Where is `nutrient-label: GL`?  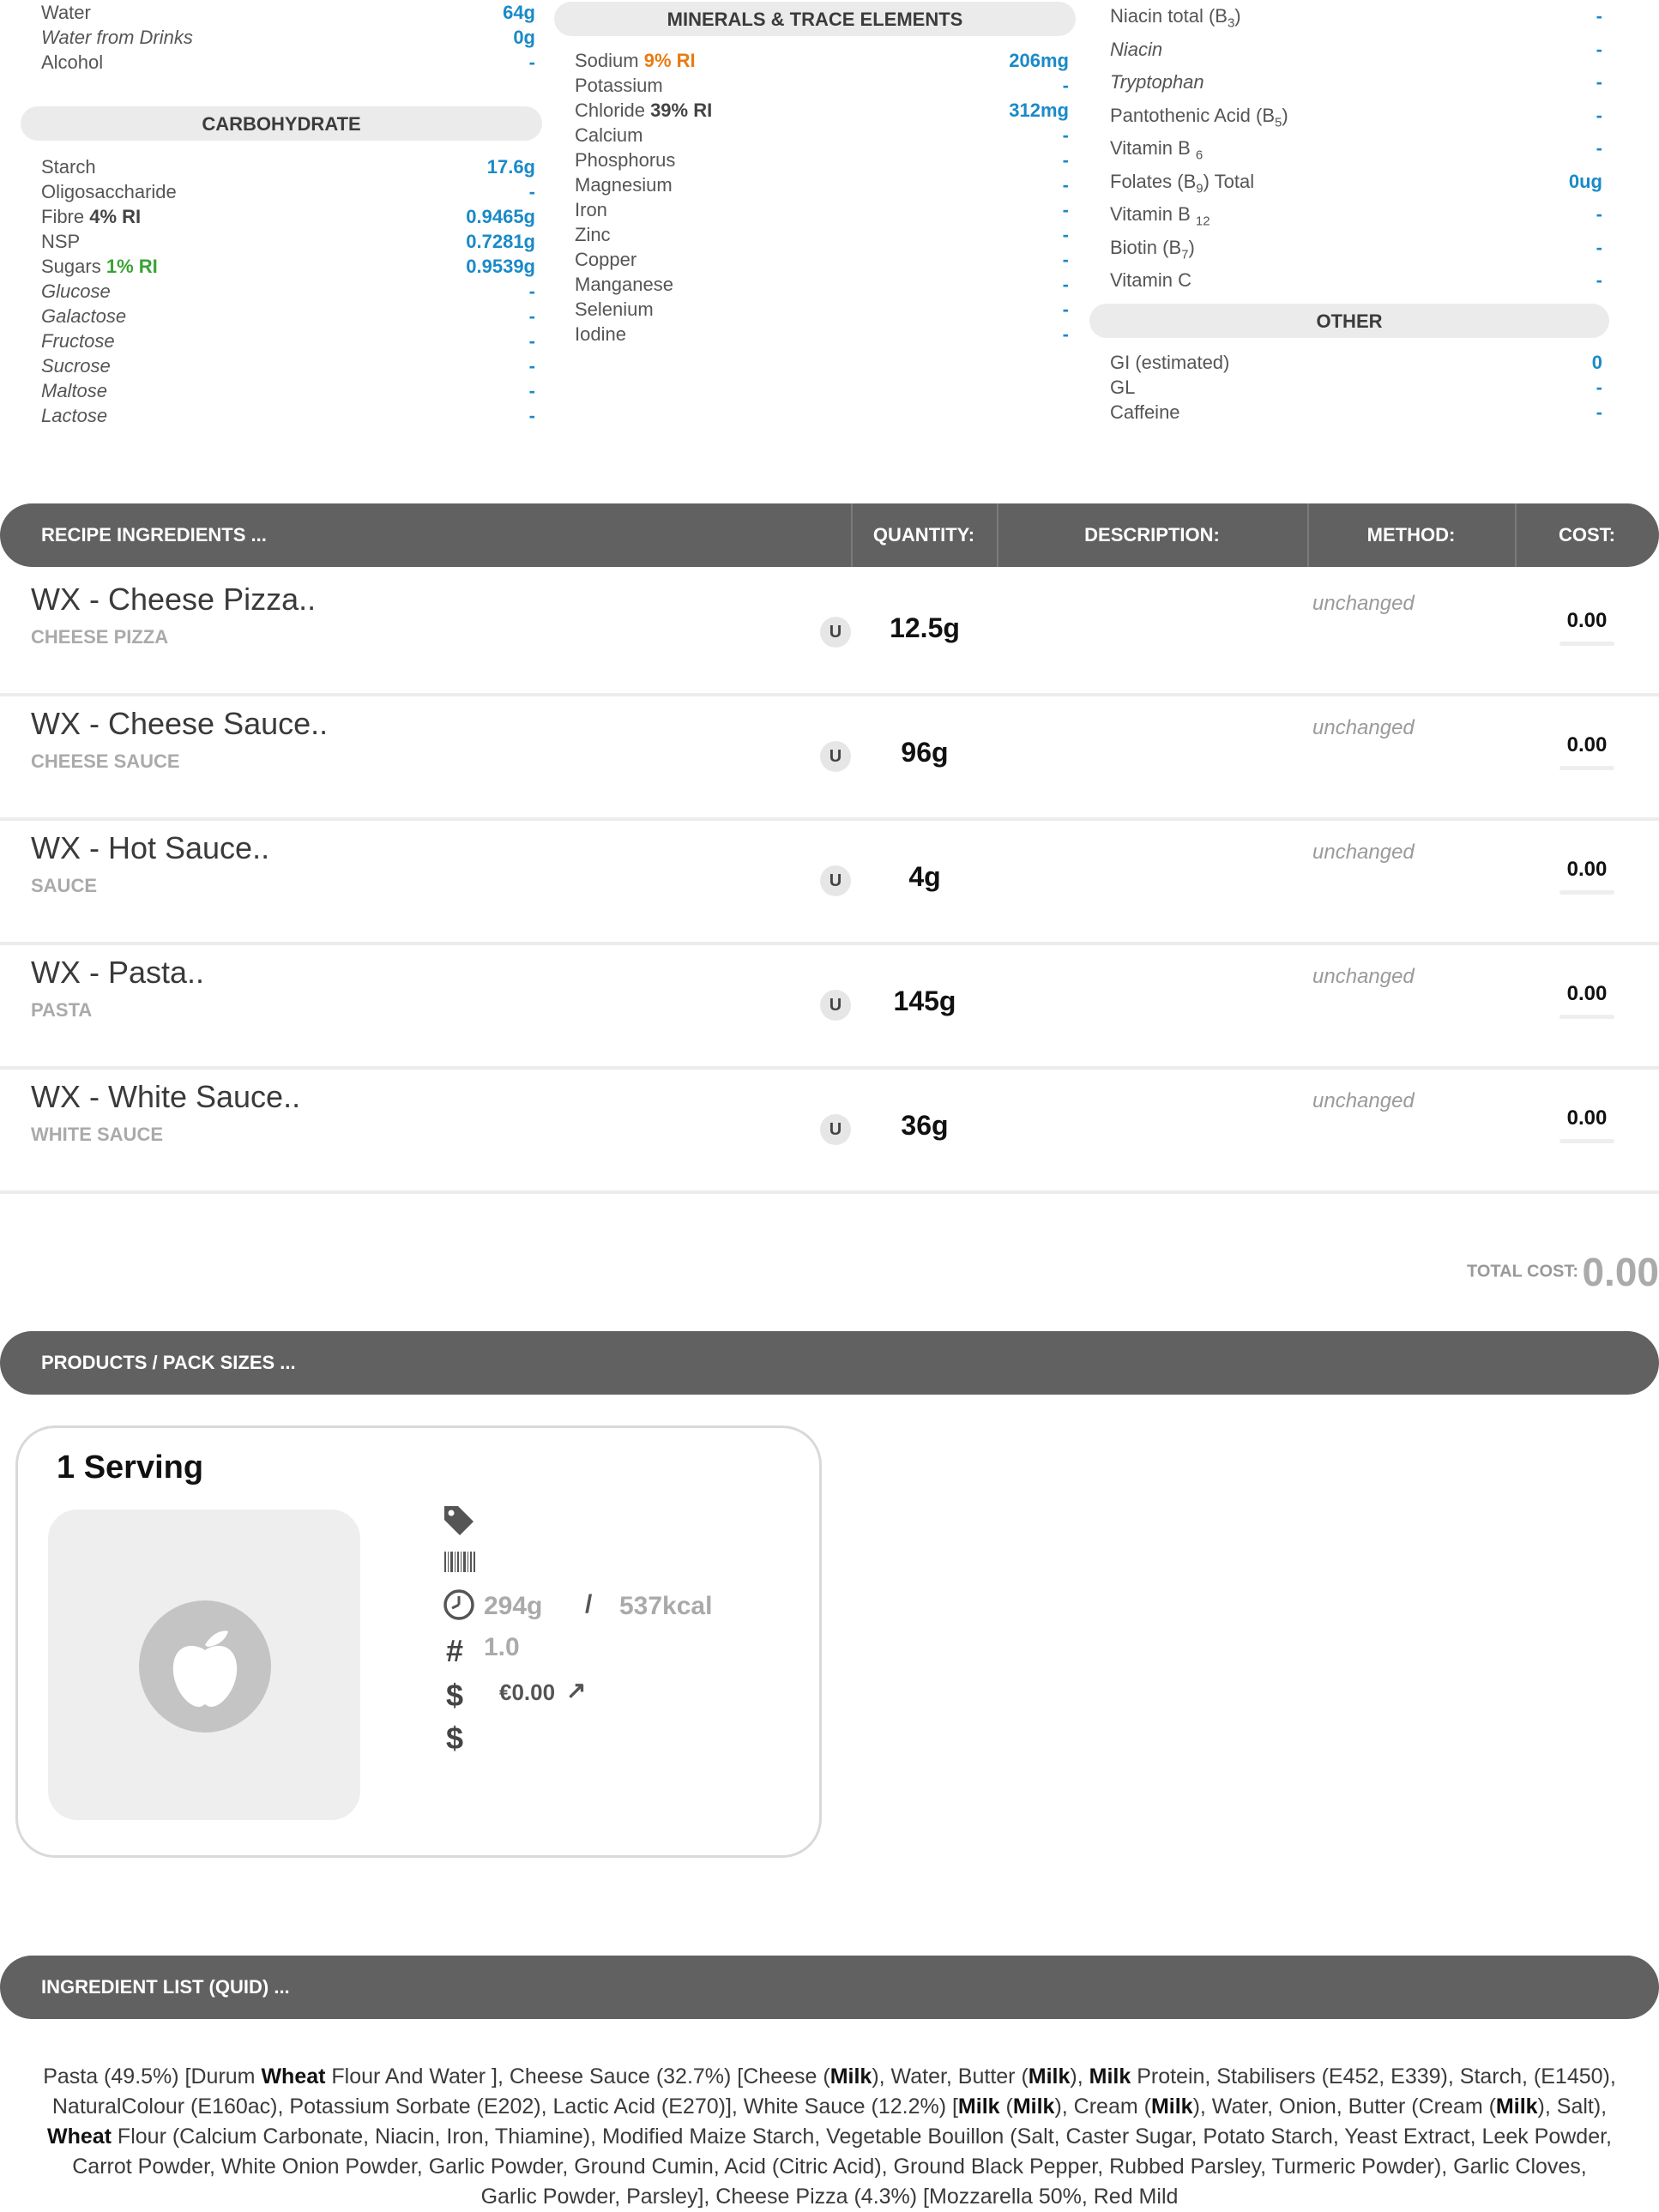
nutrient-label: GL is located at coordinates (1122, 387).